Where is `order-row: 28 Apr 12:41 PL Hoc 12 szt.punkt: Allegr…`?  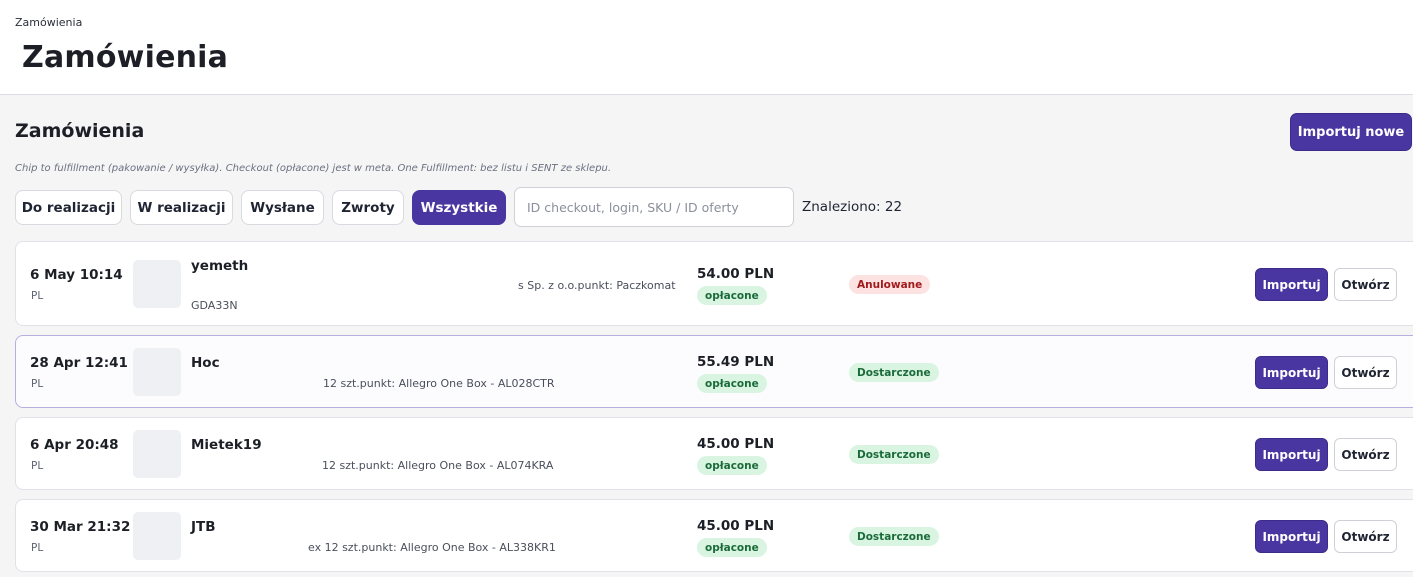 order-row: 28 Apr 12:41 PL Hoc 12 szt.punkt: Allegr… is located at coordinates (714, 371).